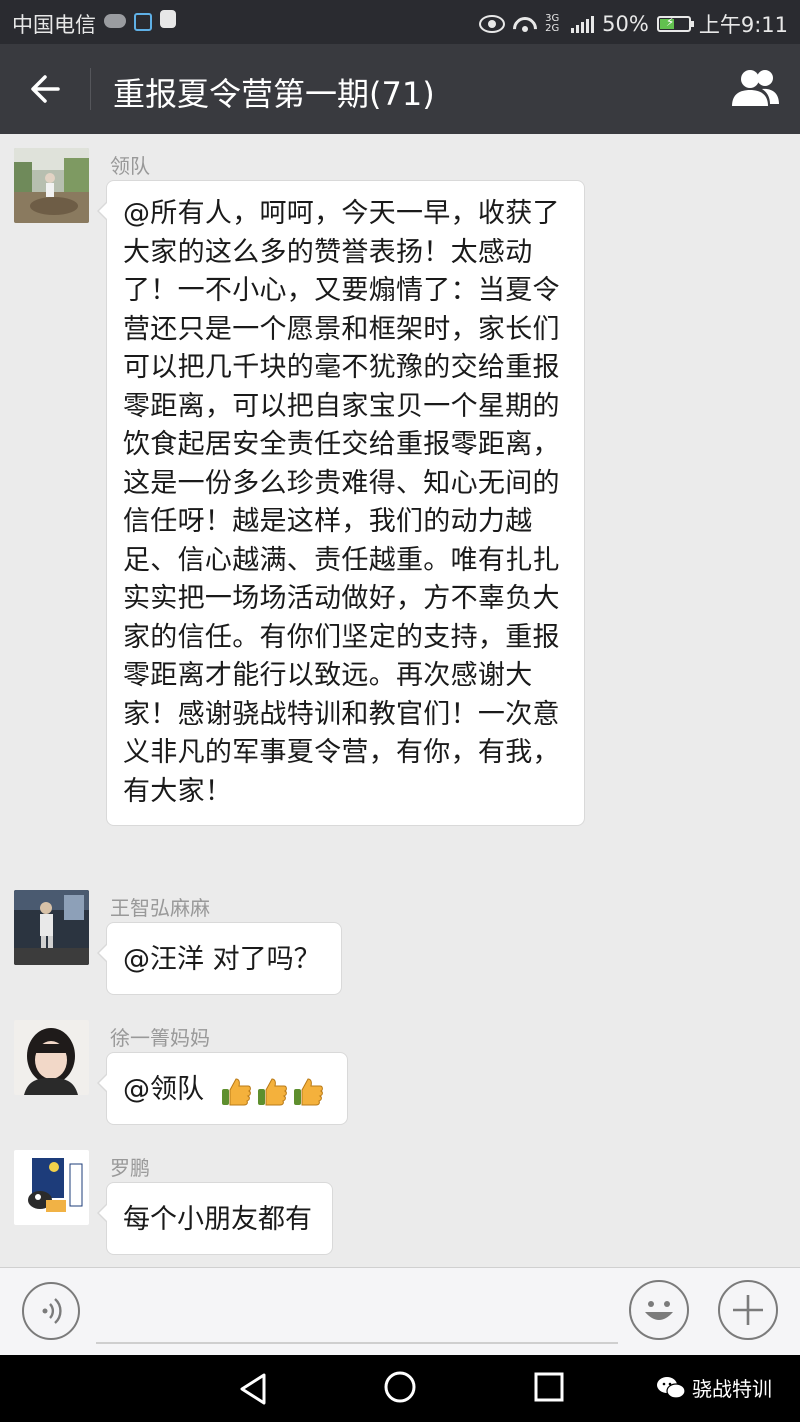 This screenshot has width=800, height=1422. What do you see at coordinates (115, 21) in the screenshot?
I see `cloud-icon` at bounding box center [115, 21].